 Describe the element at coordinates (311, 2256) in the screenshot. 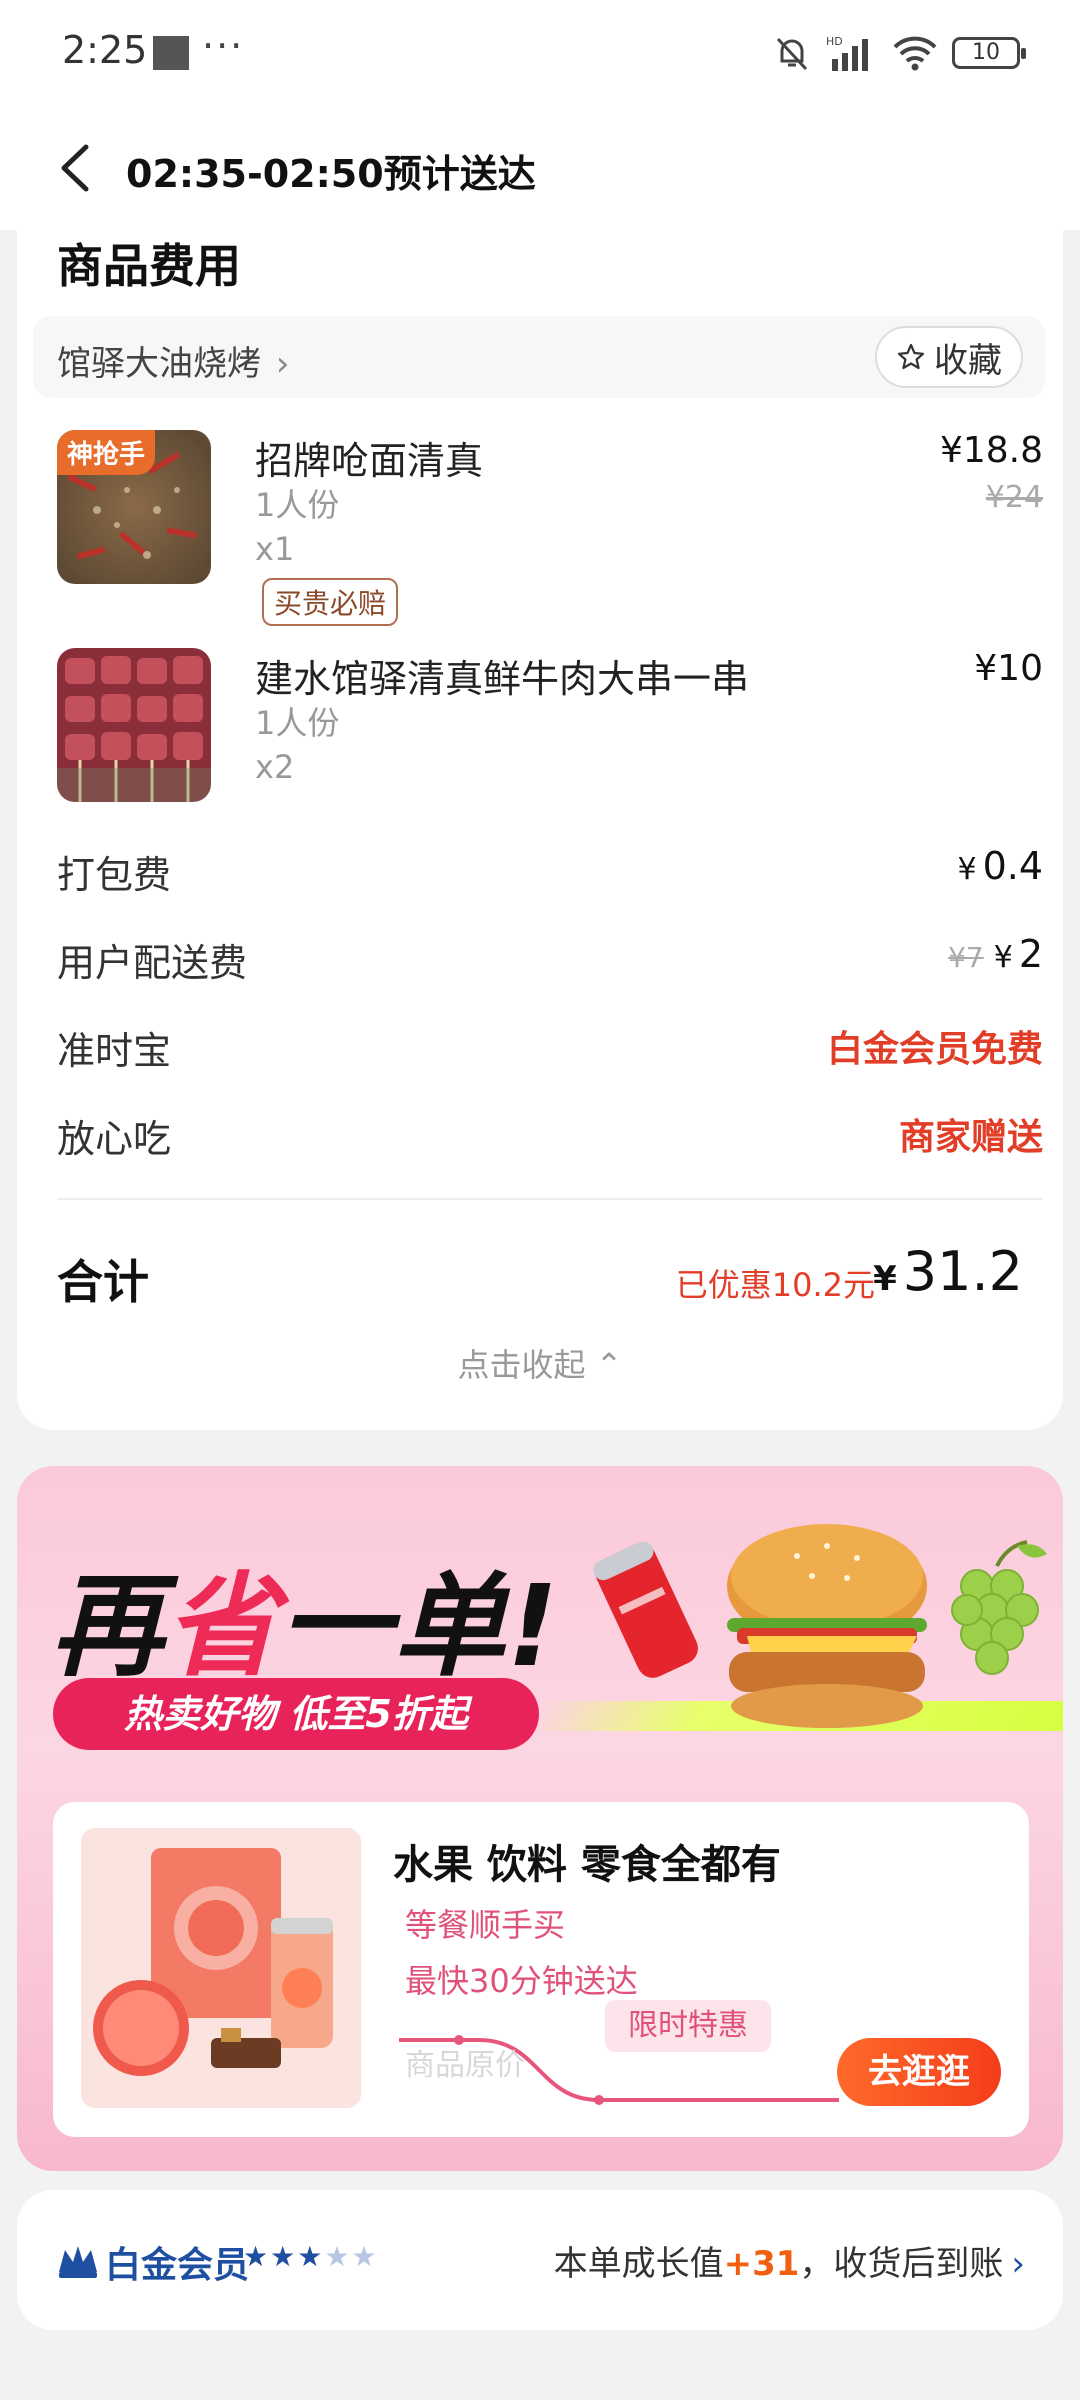

I see `member-stars: ★★★★★` at that location.